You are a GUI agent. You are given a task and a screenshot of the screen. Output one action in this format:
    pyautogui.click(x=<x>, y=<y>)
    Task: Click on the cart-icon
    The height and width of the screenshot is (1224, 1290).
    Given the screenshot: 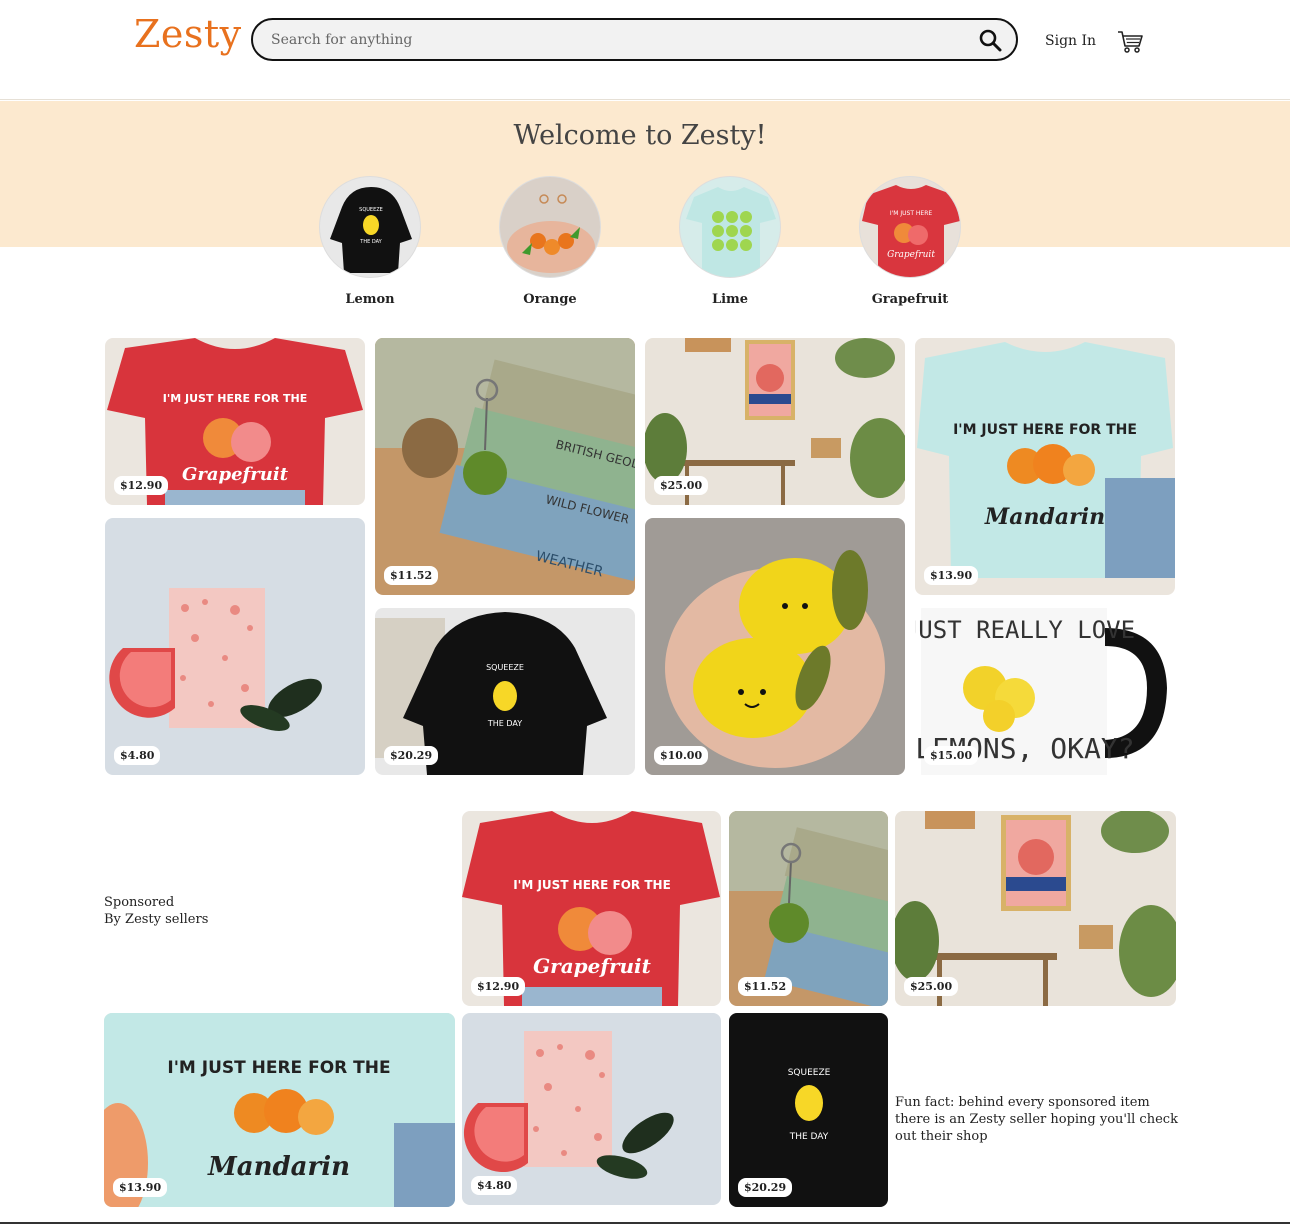 What is the action you would take?
    pyautogui.click(x=1130, y=42)
    